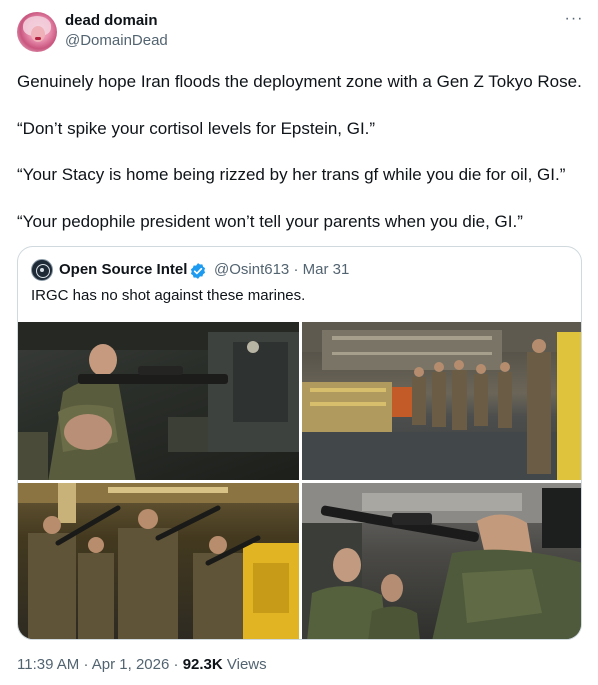  What do you see at coordinates (326, 269) in the screenshot?
I see `quoted-date: Mar 31` at bounding box center [326, 269].